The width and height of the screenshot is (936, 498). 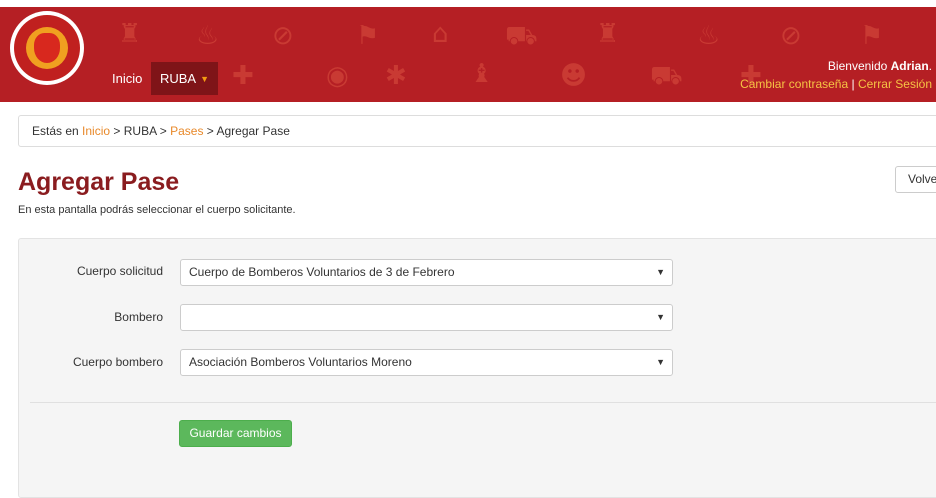 What do you see at coordinates (300, 362) in the screenshot?
I see `cuerpo-bombero-value: Asociación Bomberos Voluntarios Moreno` at bounding box center [300, 362].